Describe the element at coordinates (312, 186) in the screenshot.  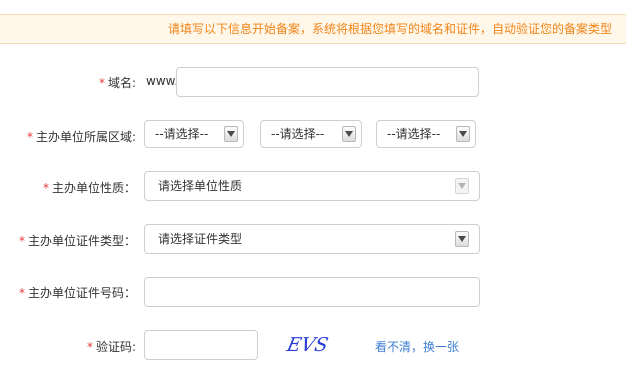
I see `unit-nature-select: 请选择单位性质` at that location.